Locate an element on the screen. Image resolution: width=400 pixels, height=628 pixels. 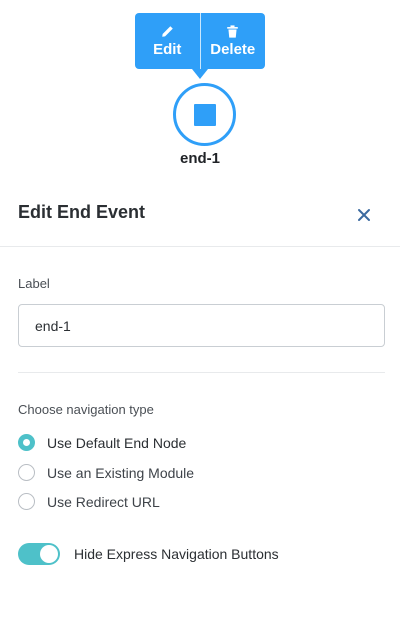
node-label: end-1 is located at coordinates (199, 158).